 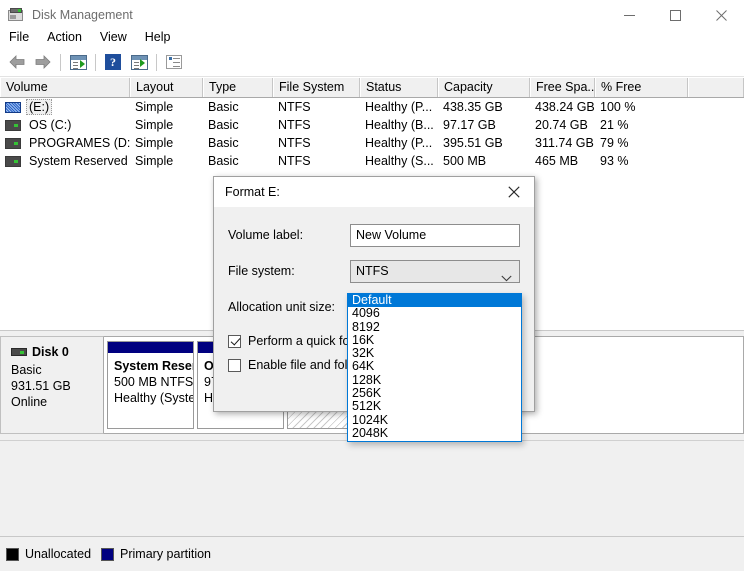 What do you see at coordinates (469, 125) in the screenshot?
I see `cell-capacity: 97.17 GB` at bounding box center [469, 125].